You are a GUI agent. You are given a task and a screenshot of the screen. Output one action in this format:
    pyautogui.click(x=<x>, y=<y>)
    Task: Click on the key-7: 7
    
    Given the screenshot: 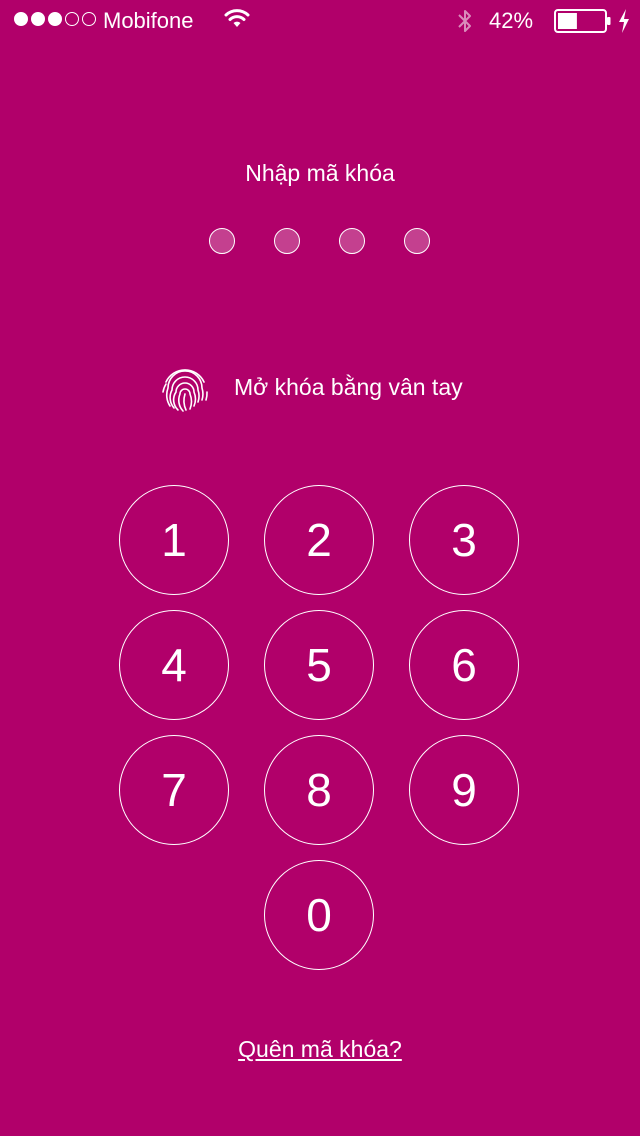 What is the action you would take?
    pyautogui.click(x=174, y=790)
    